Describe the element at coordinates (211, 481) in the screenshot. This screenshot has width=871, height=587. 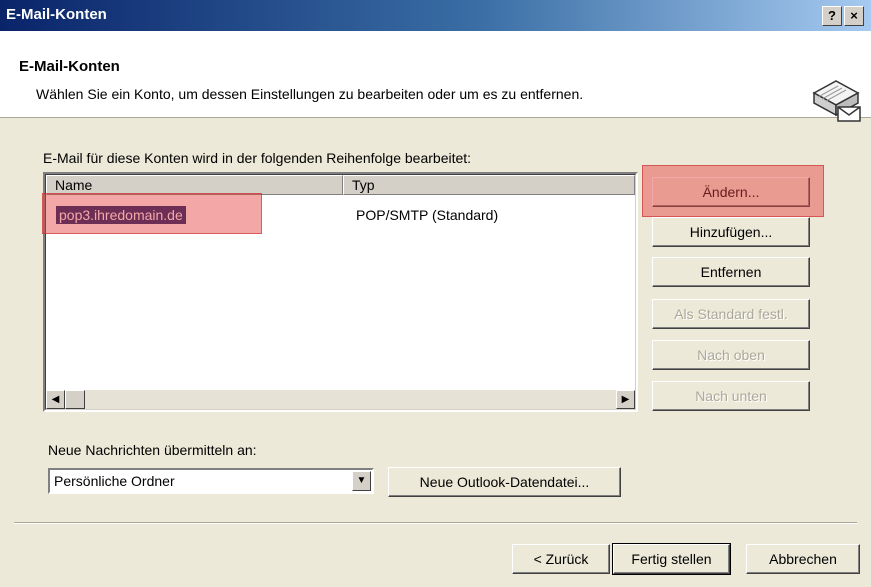
I see `delivery-folder-select: Persönliche Ordner ▼` at that location.